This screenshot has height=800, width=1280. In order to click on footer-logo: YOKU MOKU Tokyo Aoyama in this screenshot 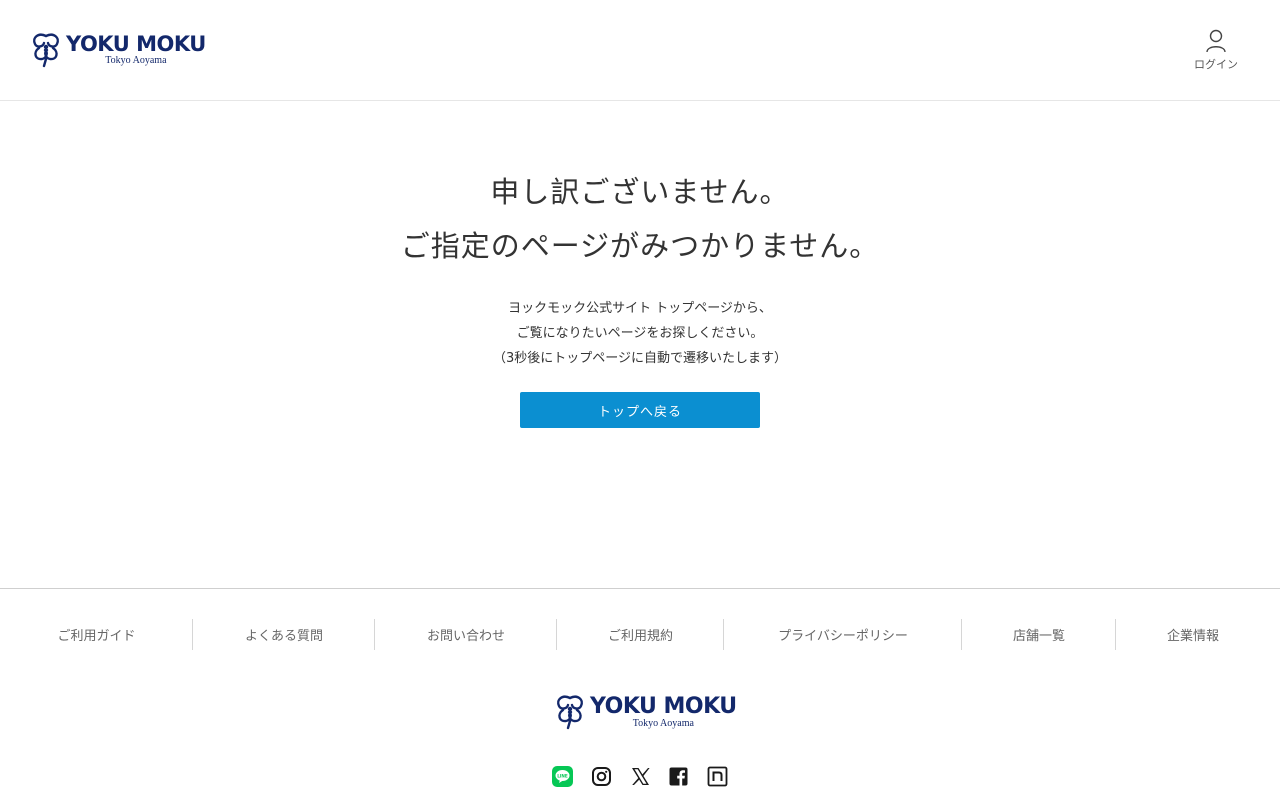, I will do `click(645, 711)`.